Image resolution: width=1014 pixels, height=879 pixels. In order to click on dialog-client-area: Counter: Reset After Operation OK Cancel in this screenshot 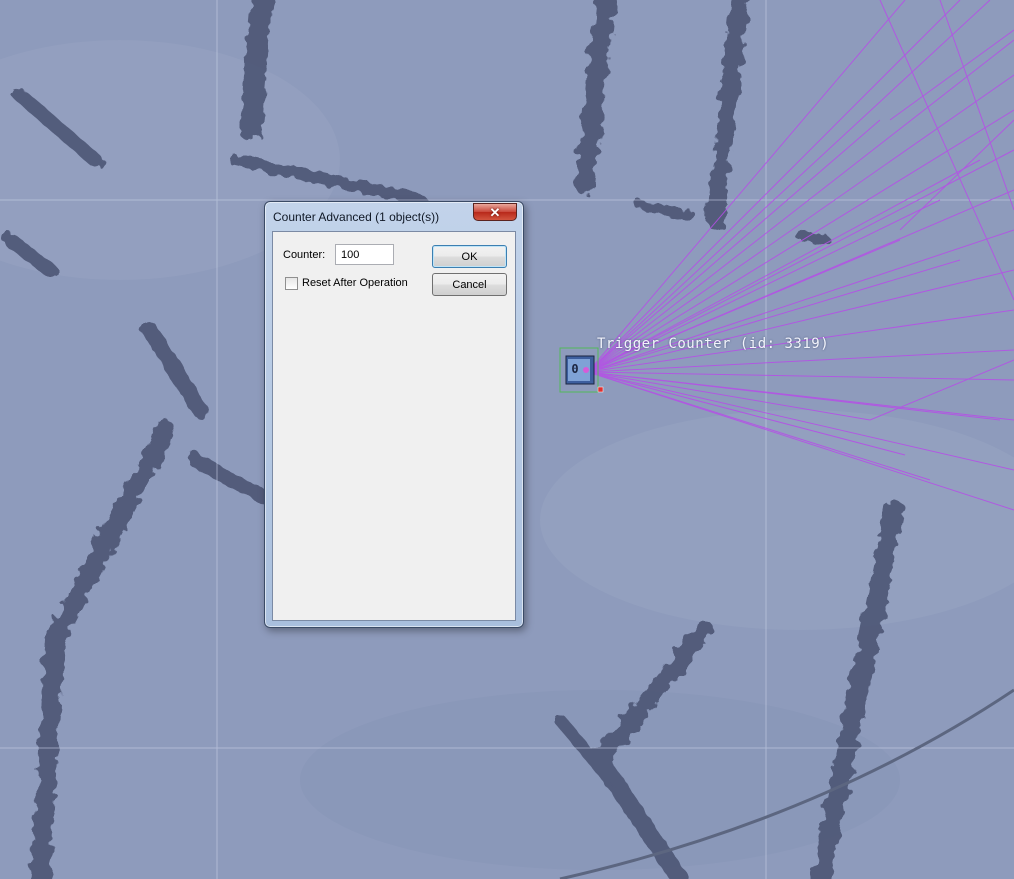, I will do `click(394, 426)`.